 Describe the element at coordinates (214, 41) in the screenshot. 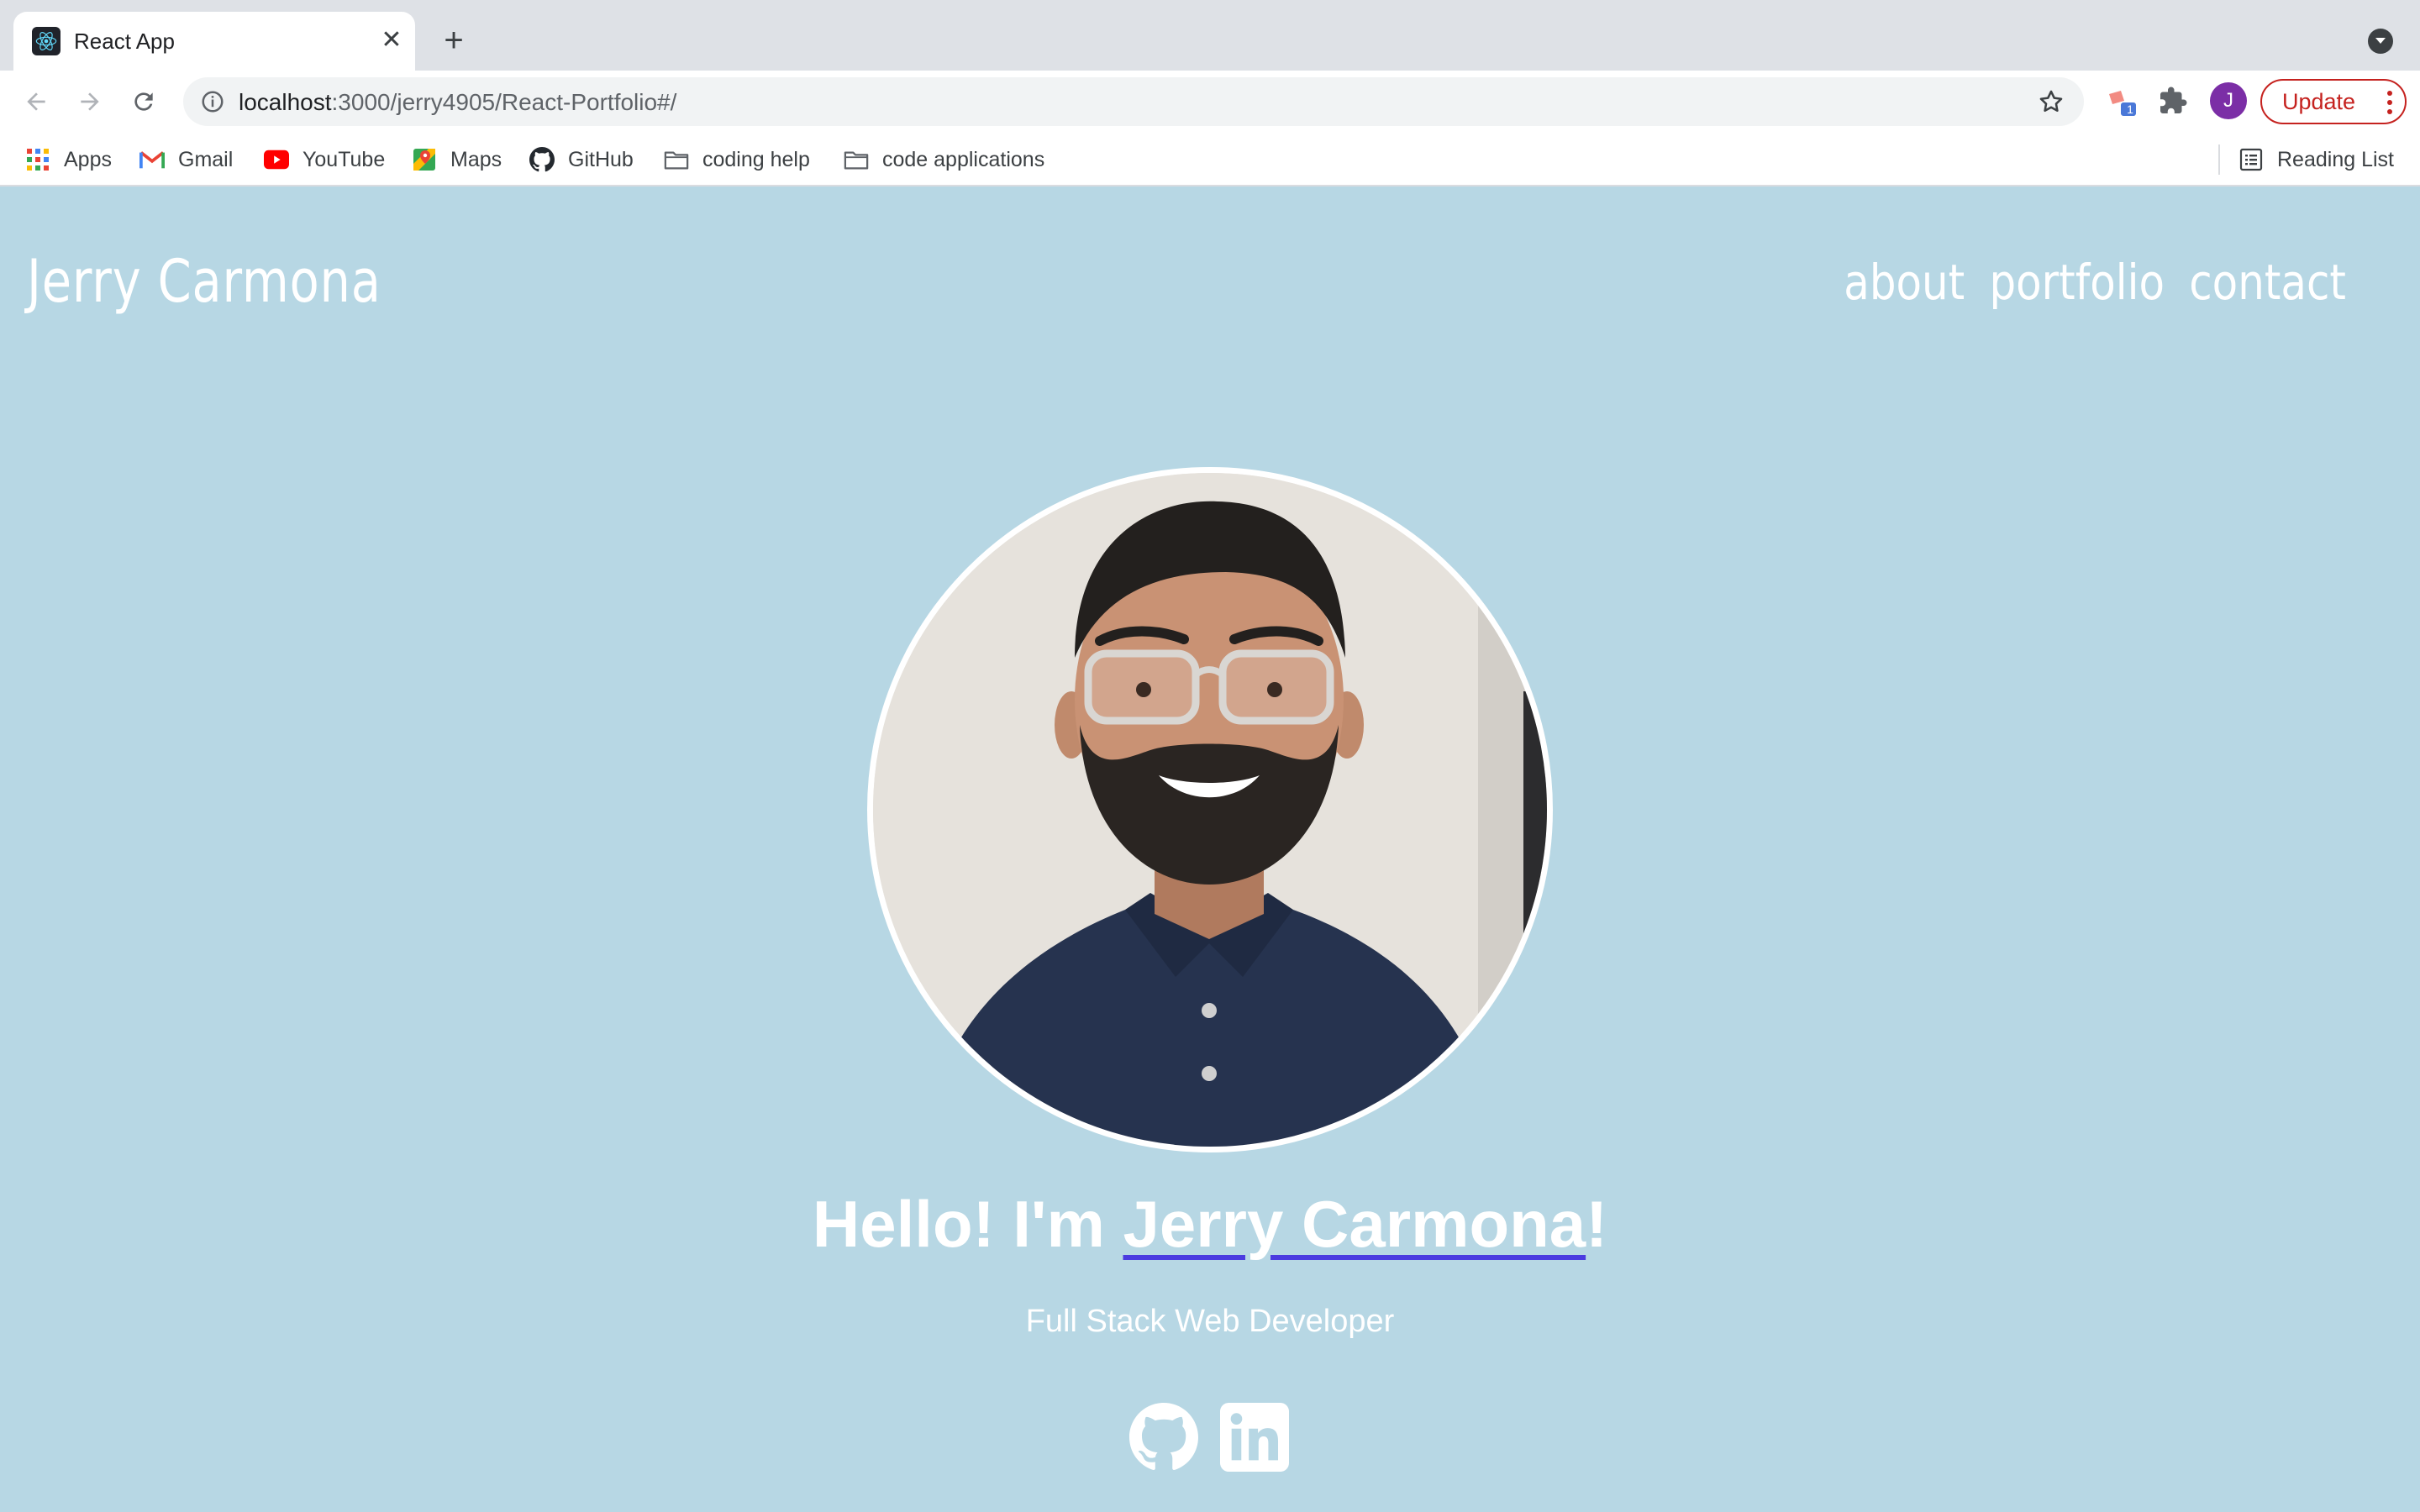

I see `browser-tab: React App ✕` at that location.